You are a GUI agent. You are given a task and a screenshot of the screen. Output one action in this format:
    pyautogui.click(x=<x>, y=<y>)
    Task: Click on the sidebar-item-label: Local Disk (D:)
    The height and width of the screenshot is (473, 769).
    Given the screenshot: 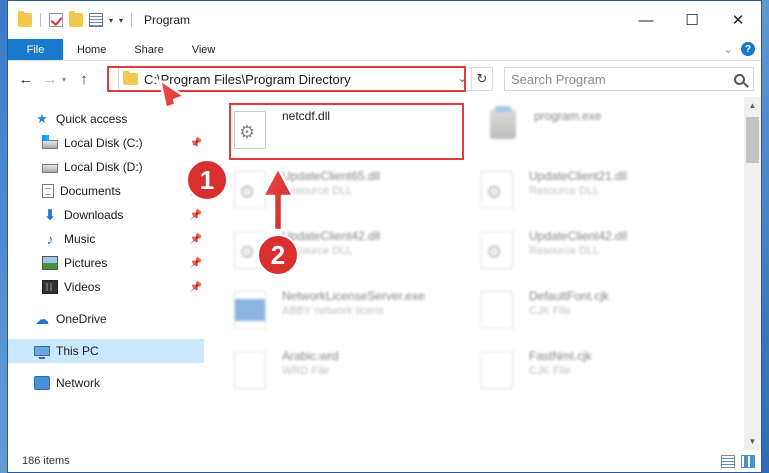 What is the action you would take?
    pyautogui.click(x=103, y=167)
    